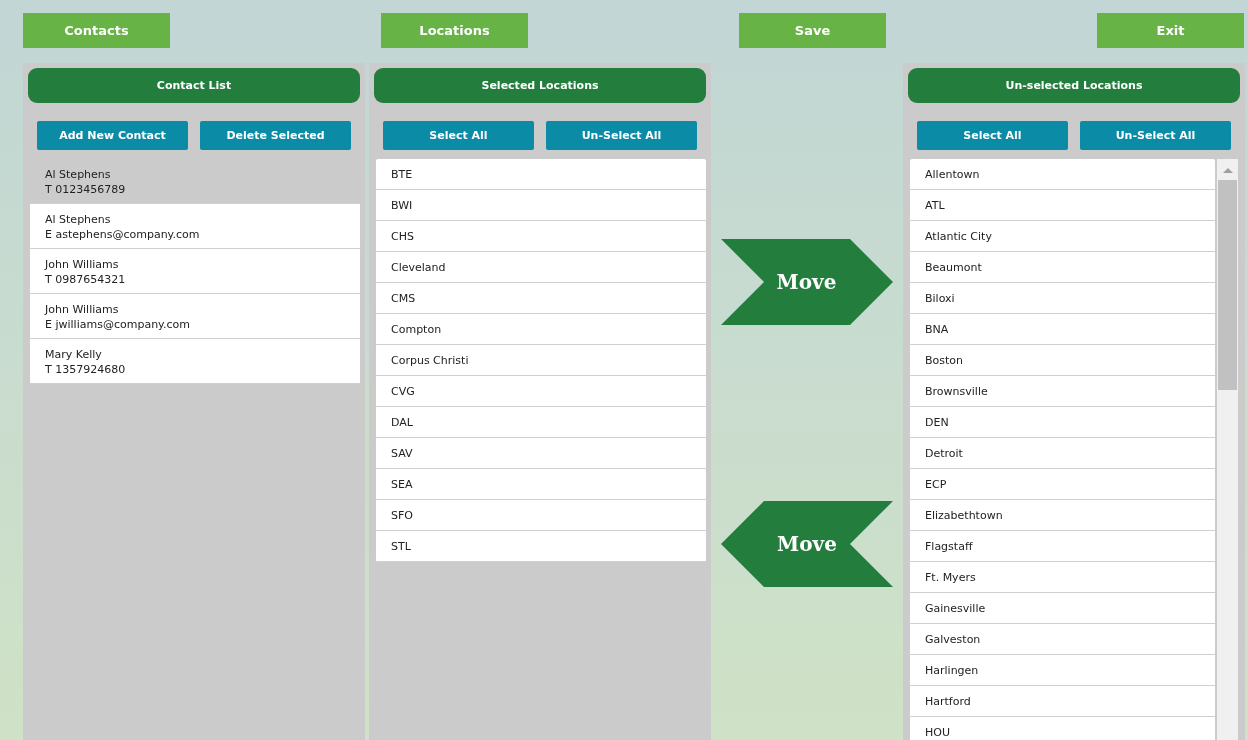  Describe the element at coordinates (1062, 298) in the screenshot. I see `location-item: Biloxi` at that location.